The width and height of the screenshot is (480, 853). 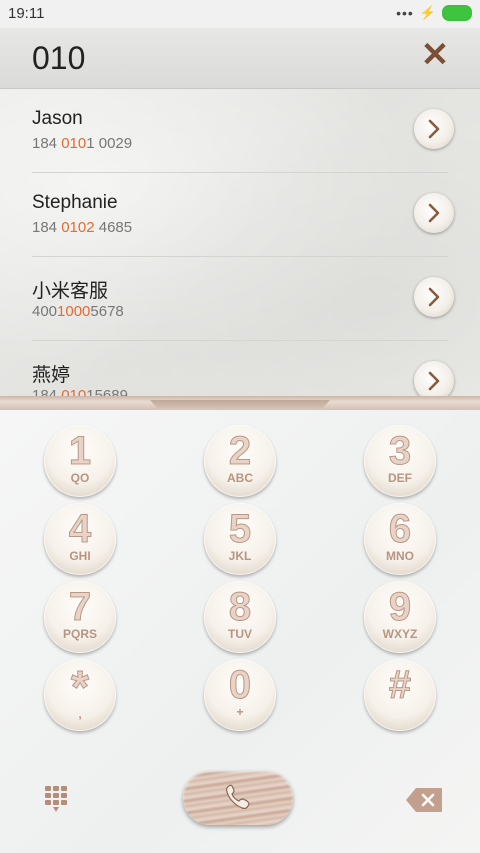 What do you see at coordinates (58, 58) in the screenshot?
I see `dialed-number-field: 010` at bounding box center [58, 58].